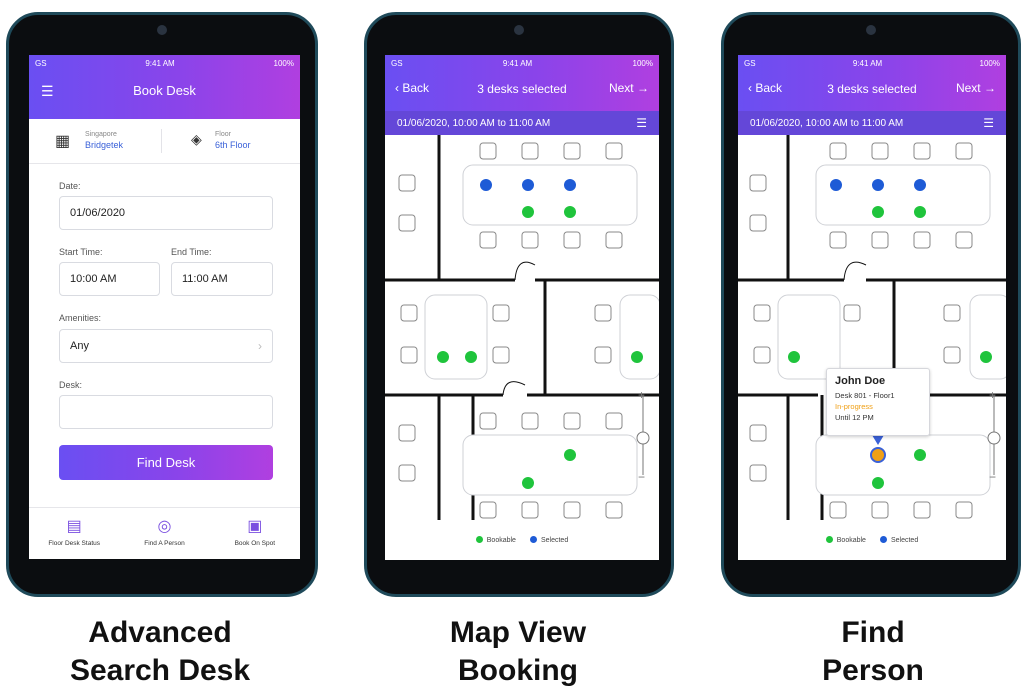  What do you see at coordinates (164, 543) in the screenshot?
I see `tab-label: Find A Person` at bounding box center [164, 543].